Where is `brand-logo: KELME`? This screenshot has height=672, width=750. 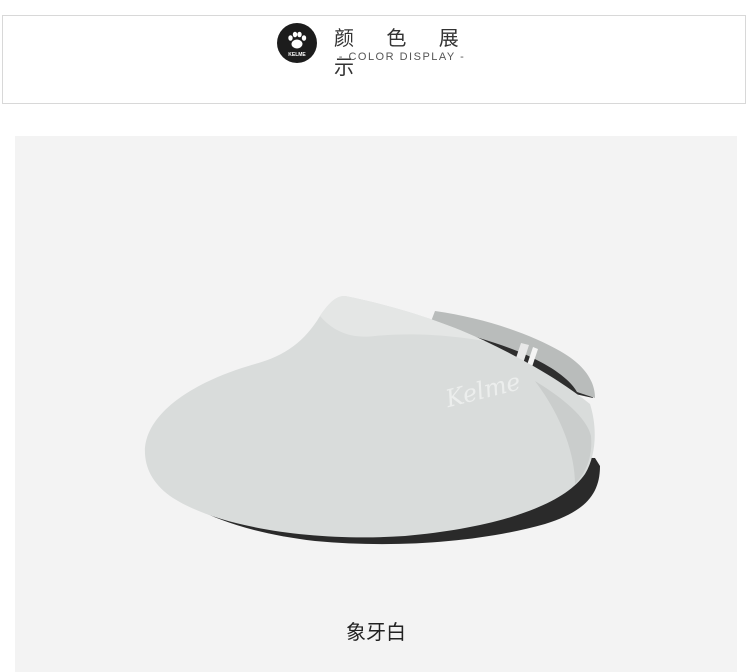 brand-logo: KELME is located at coordinates (297, 43).